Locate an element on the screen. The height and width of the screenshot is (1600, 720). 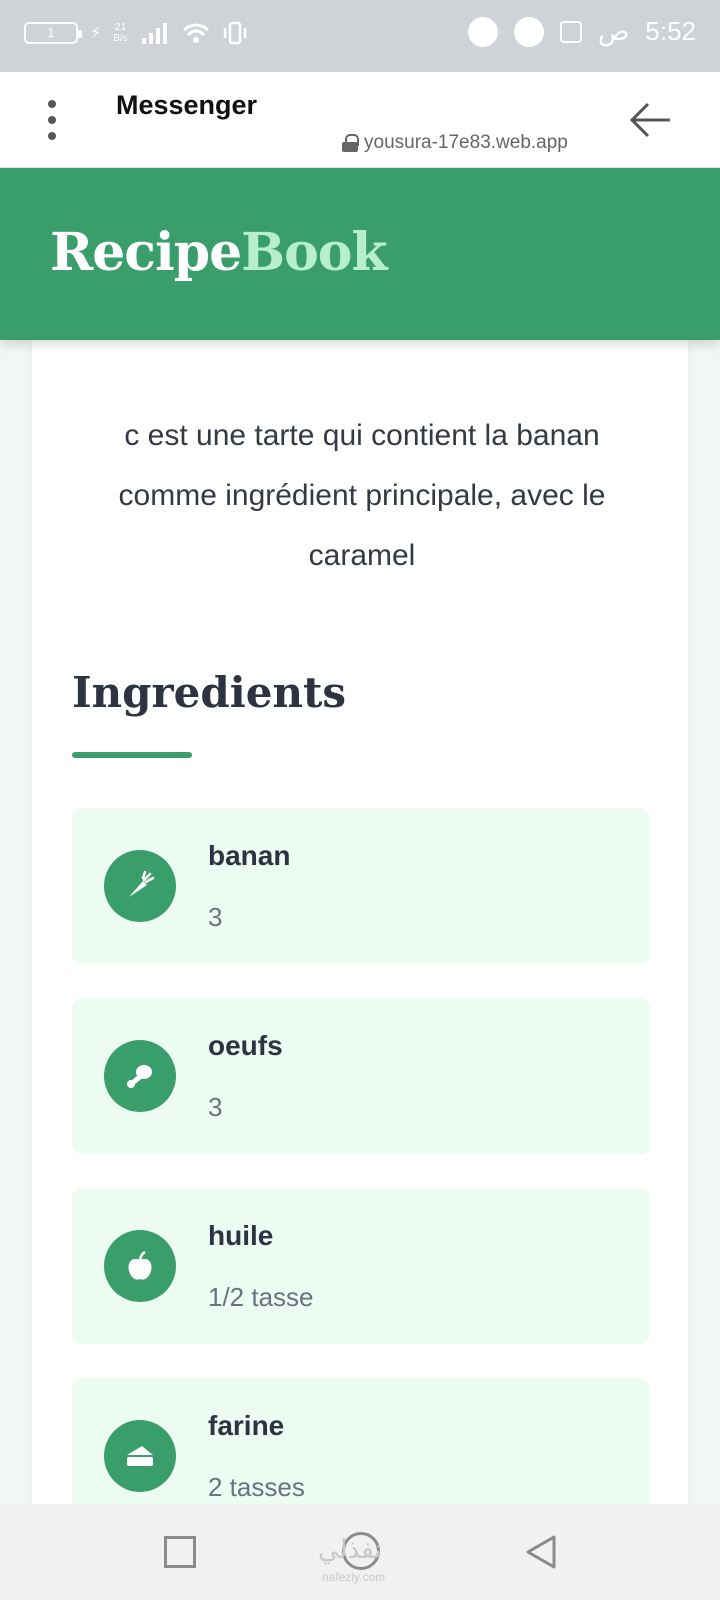
lock-icon is located at coordinates (350, 143).